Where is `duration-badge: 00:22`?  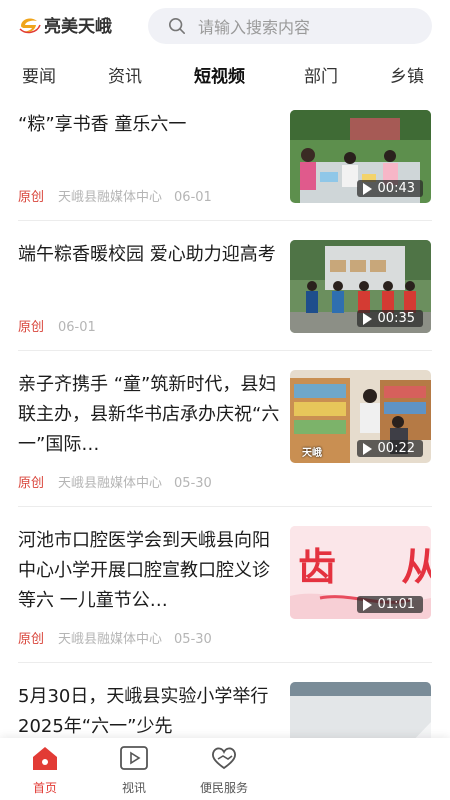
duration-badge: 00:22 is located at coordinates (389, 448).